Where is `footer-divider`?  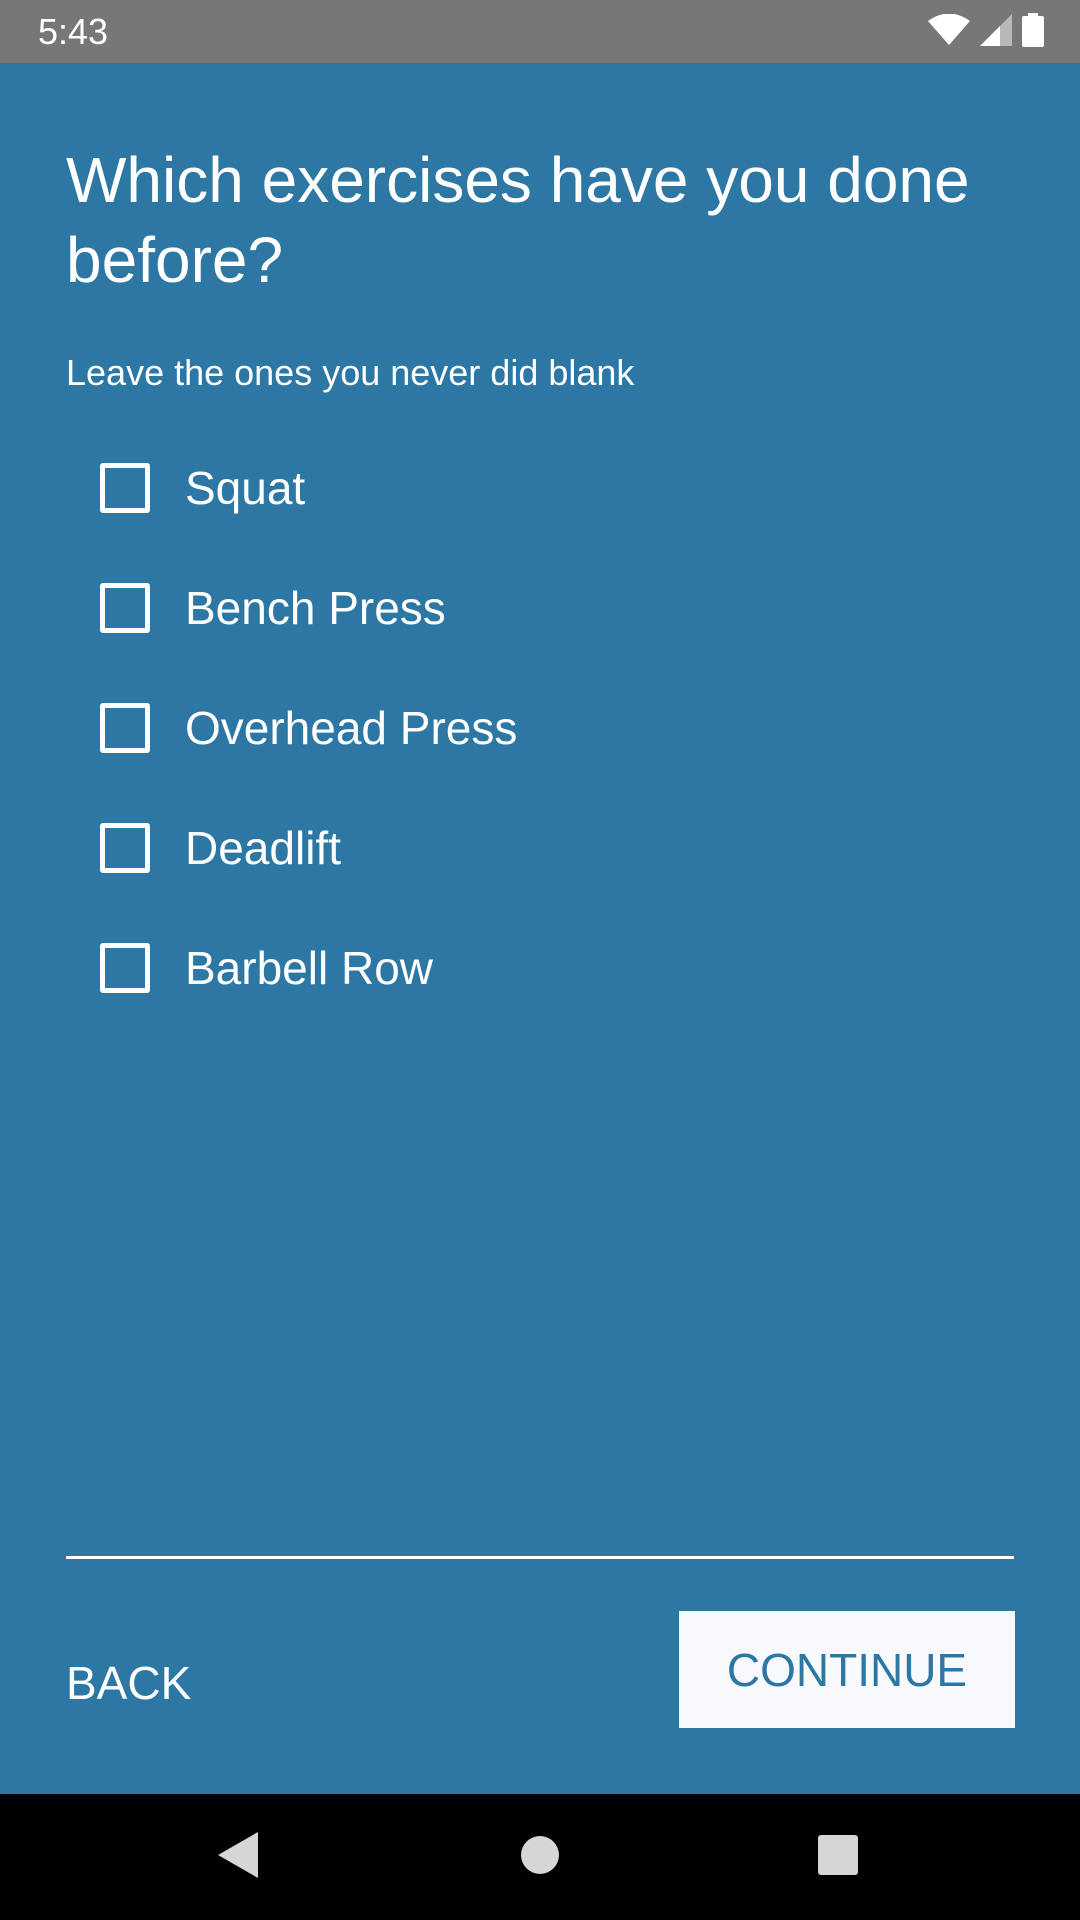
footer-divider is located at coordinates (540, 1557).